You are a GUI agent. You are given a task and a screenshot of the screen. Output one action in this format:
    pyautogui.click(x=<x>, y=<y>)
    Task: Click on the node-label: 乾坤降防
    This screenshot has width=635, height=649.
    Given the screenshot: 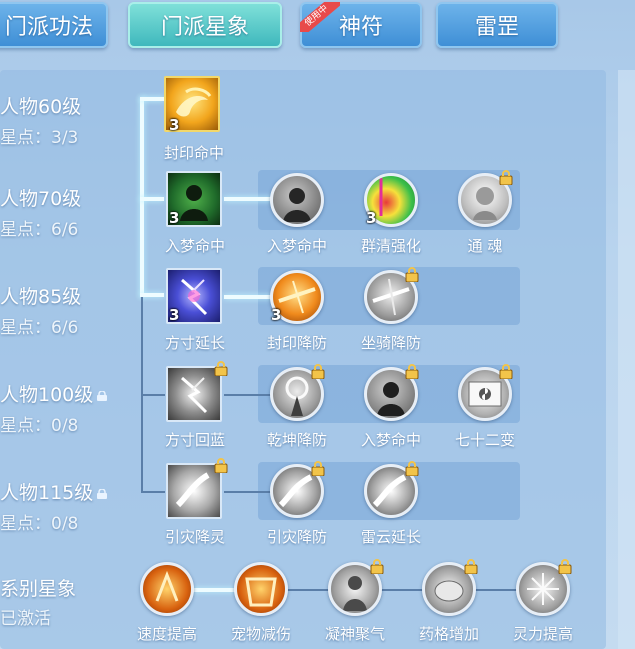 What is the action you would take?
    pyautogui.click(x=296, y=440)
    